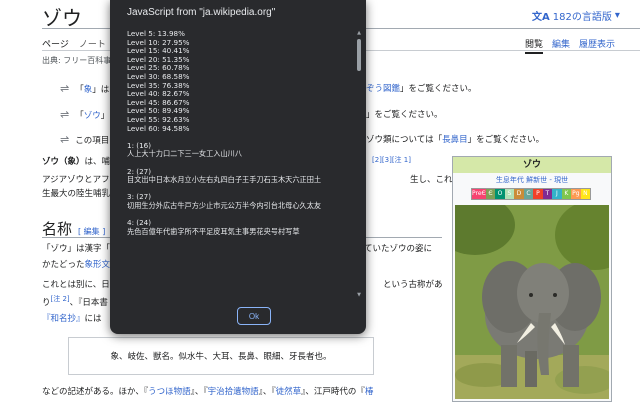 The image size is (640, 402). What do you see at coordinates (85, 139) in the screenshot?
I see `hatnote: ⇌ この項目` at bounding box center [85, 139].